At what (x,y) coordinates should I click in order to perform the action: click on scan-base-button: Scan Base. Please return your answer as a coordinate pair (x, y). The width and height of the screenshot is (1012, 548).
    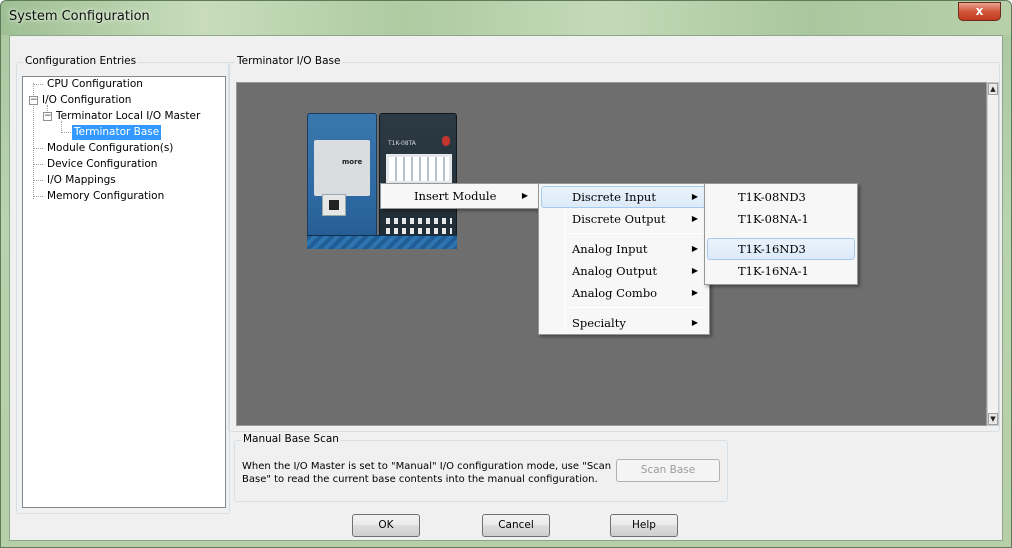
    Looking at the image, I should click on (668, 470).